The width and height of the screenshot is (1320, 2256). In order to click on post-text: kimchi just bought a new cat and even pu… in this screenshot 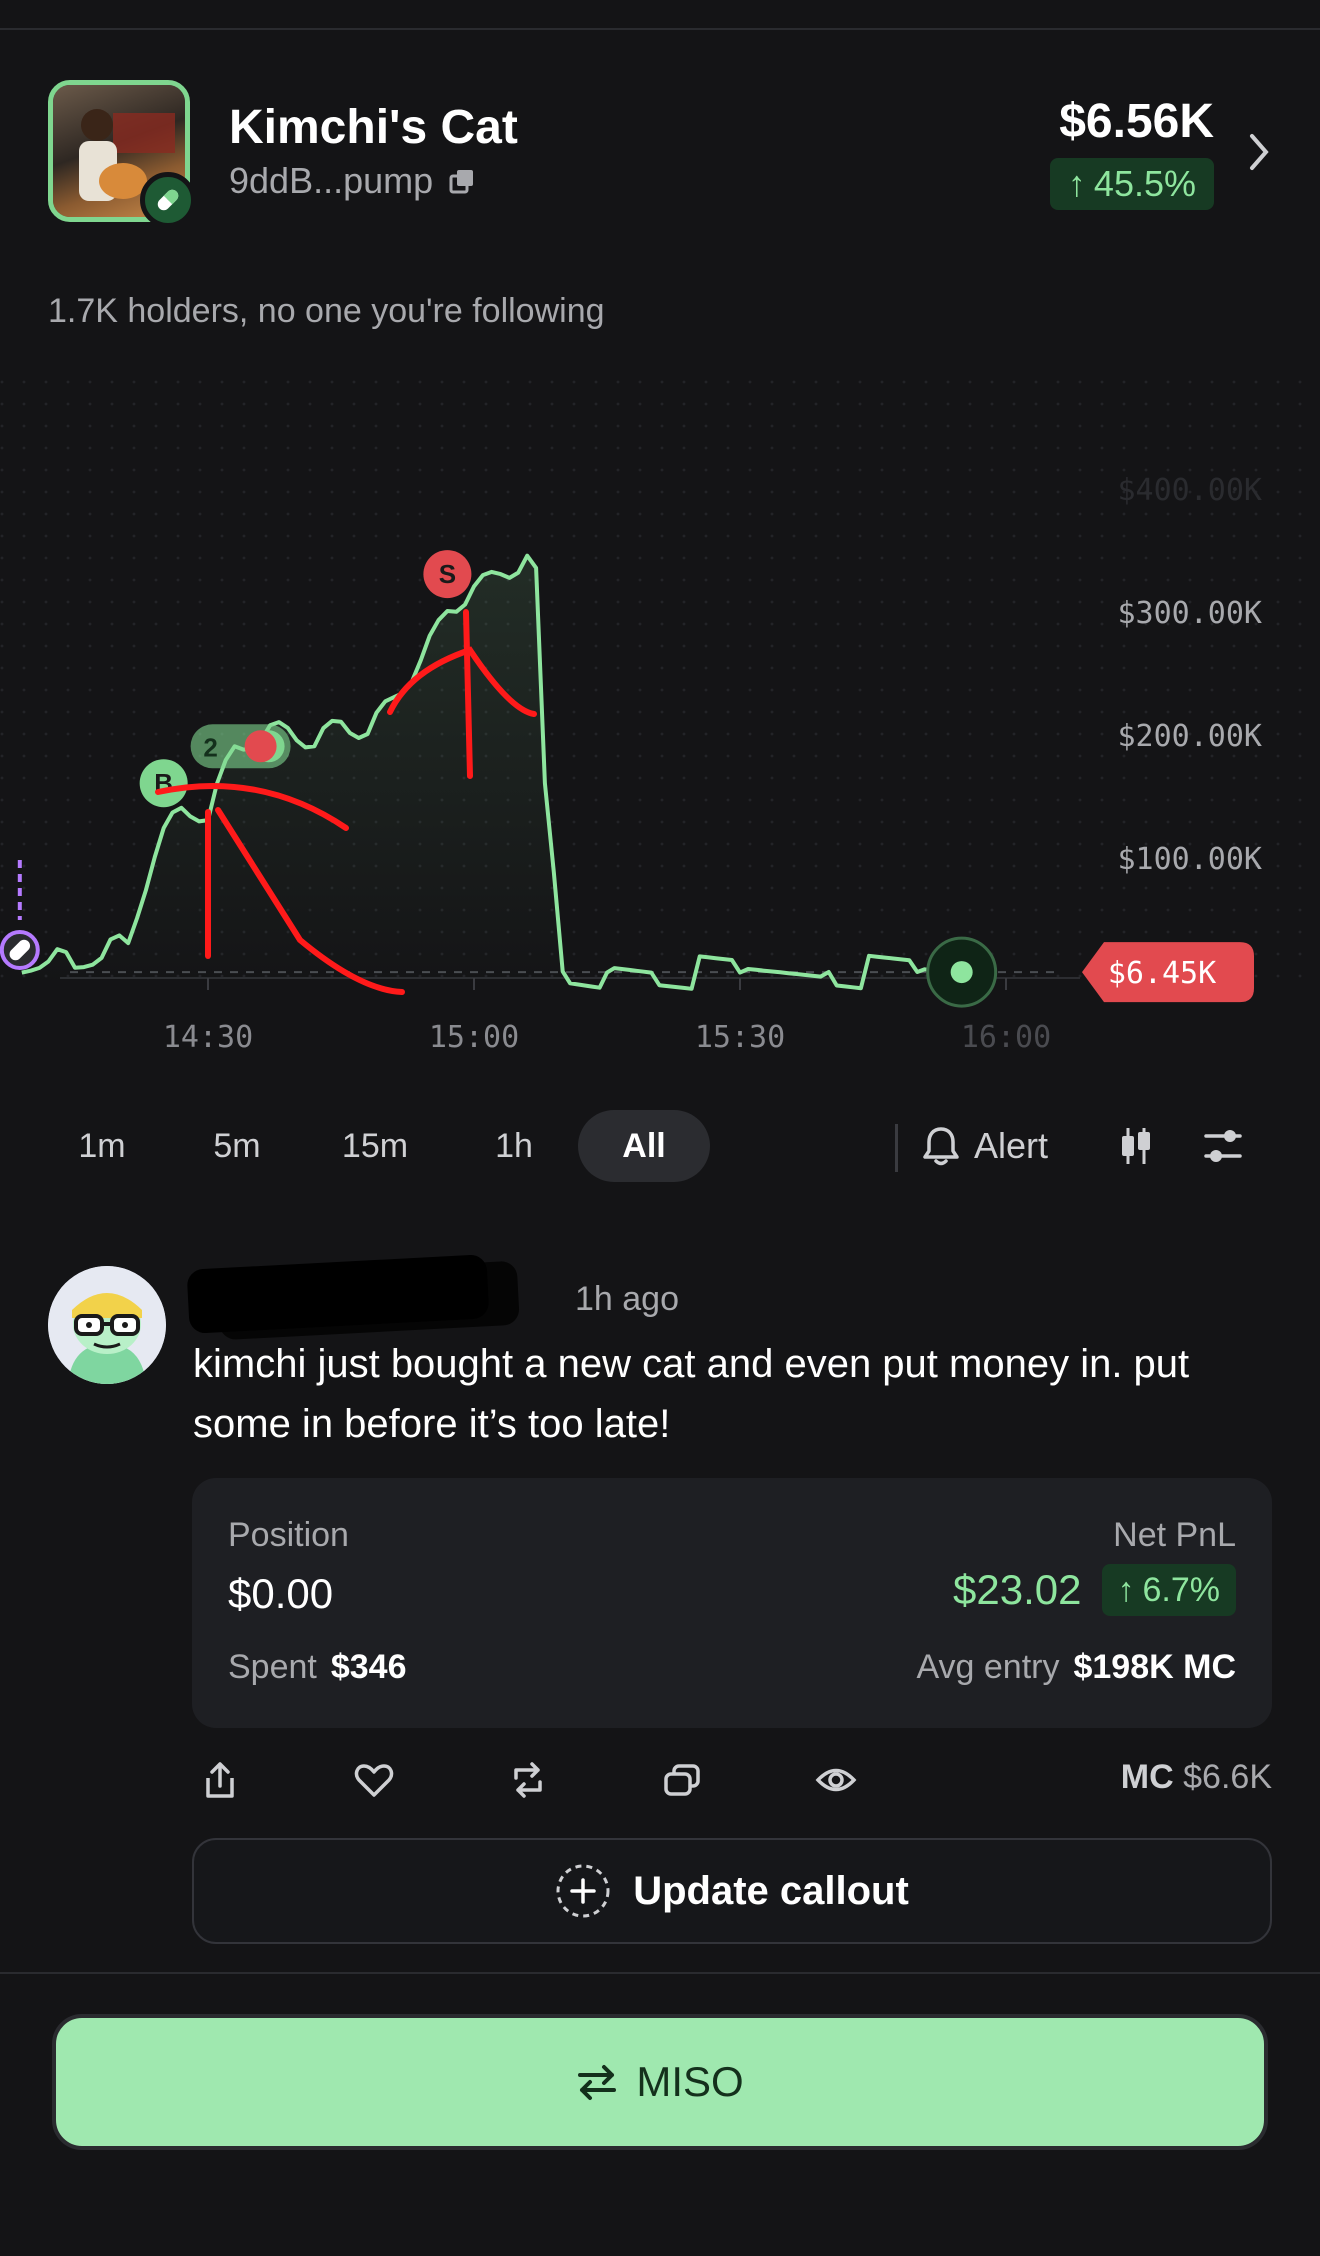, I will do `click(691, 1394)`.